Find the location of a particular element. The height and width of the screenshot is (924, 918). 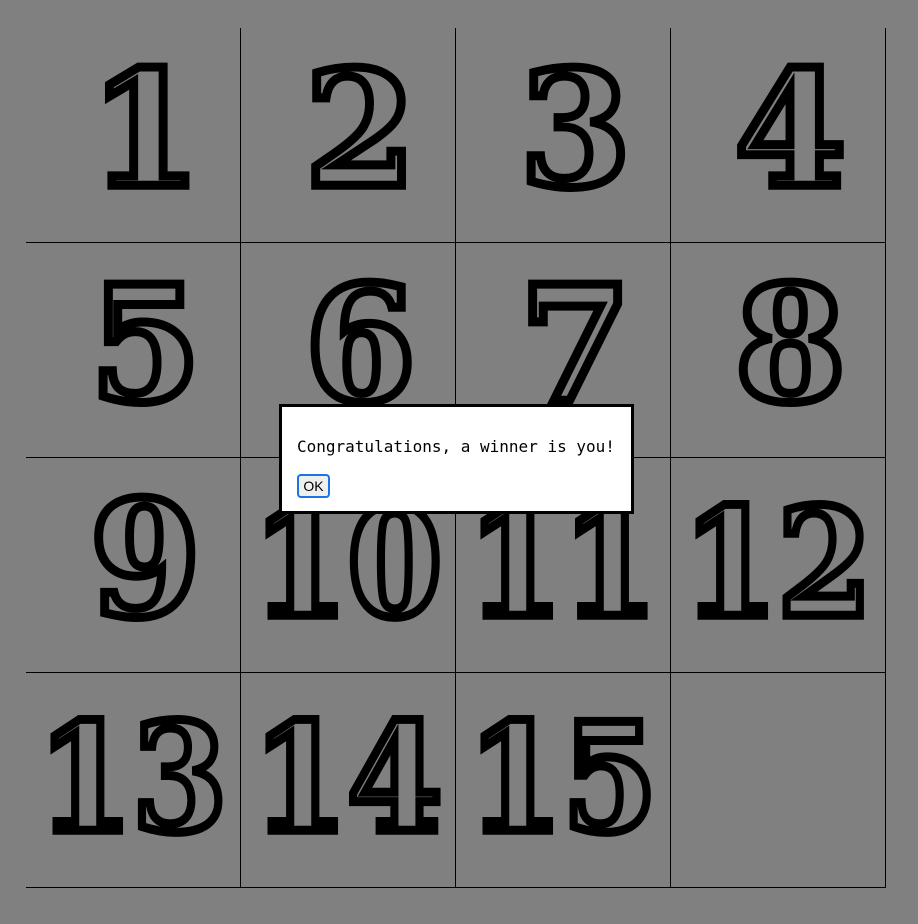

tile-number-graphic: 14 is located at coordinates (347, 779).